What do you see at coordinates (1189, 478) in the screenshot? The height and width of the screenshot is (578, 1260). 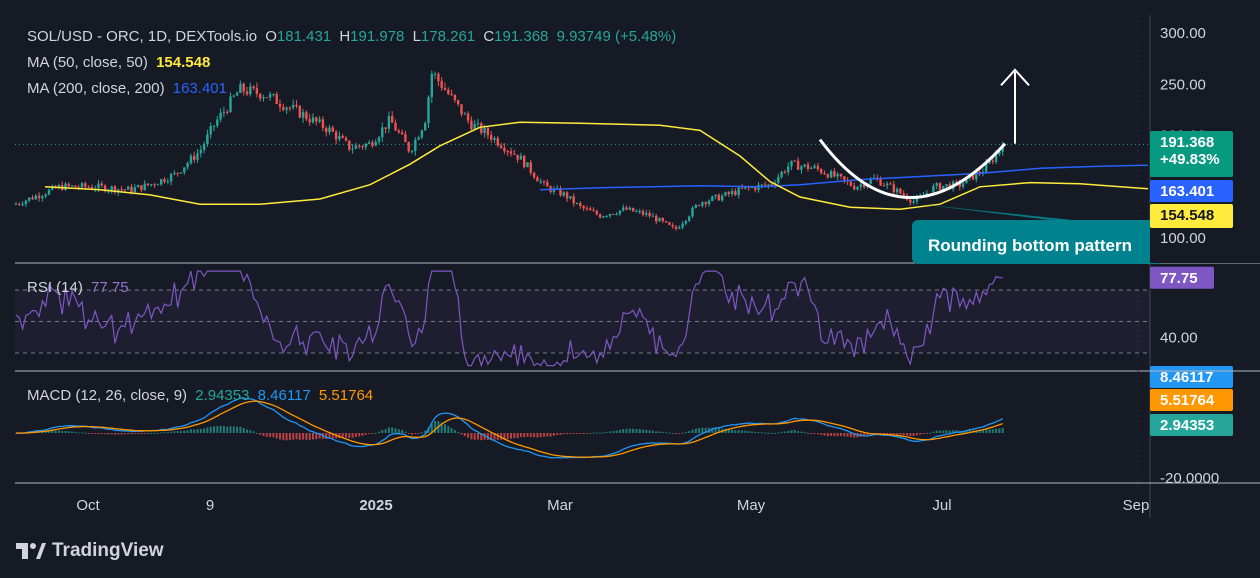 I see `macd-tick-label: -20.0000` at bounding box center [1189, 478].